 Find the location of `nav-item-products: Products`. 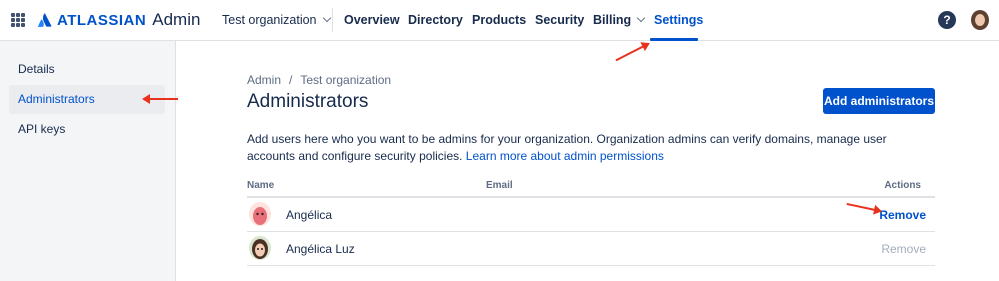

nav-item-products: Products is located at coordinates (499, 20).